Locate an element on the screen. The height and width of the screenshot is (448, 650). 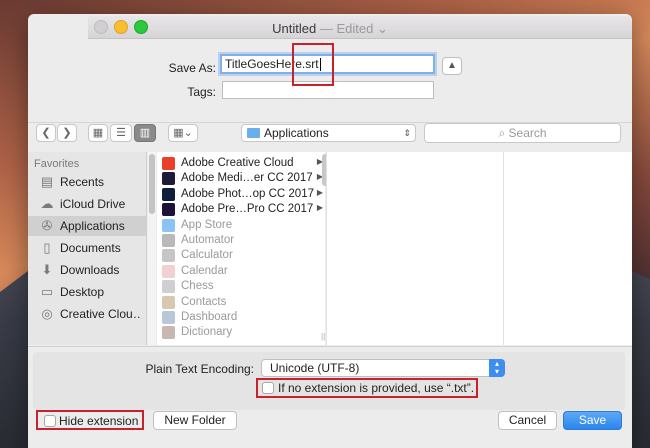
list-icon: ☰ is located at coordinates (121, 133).